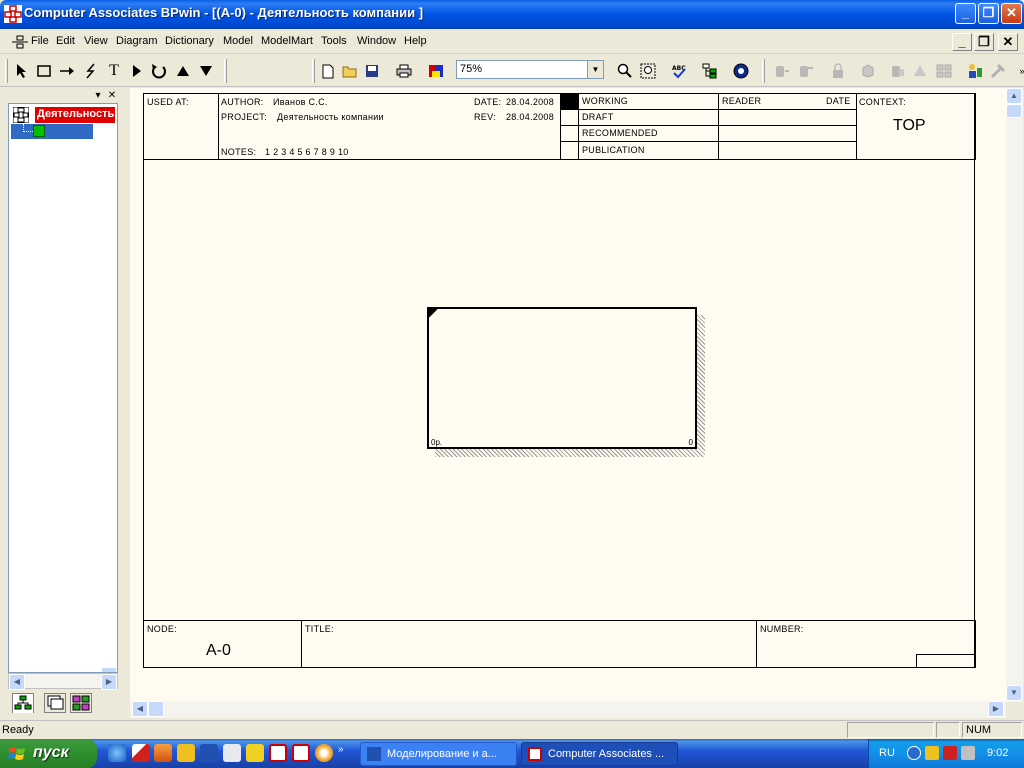 This screenshot has height=768, width=1024. What do you see at coordinates (238, 41) in the screenshot?
I see `menu-model: Model` at bounding box center [238, 41].